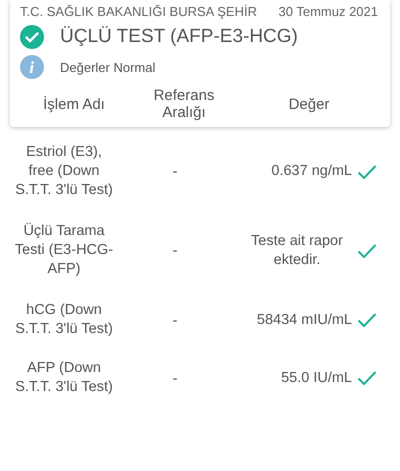 The image size is (400, 471). Describe the element at coordinates (64, 250) in the screenshot. I see `table-cell: Üçlü Tarama Testi (E3-HCG-AFP)` at that location.